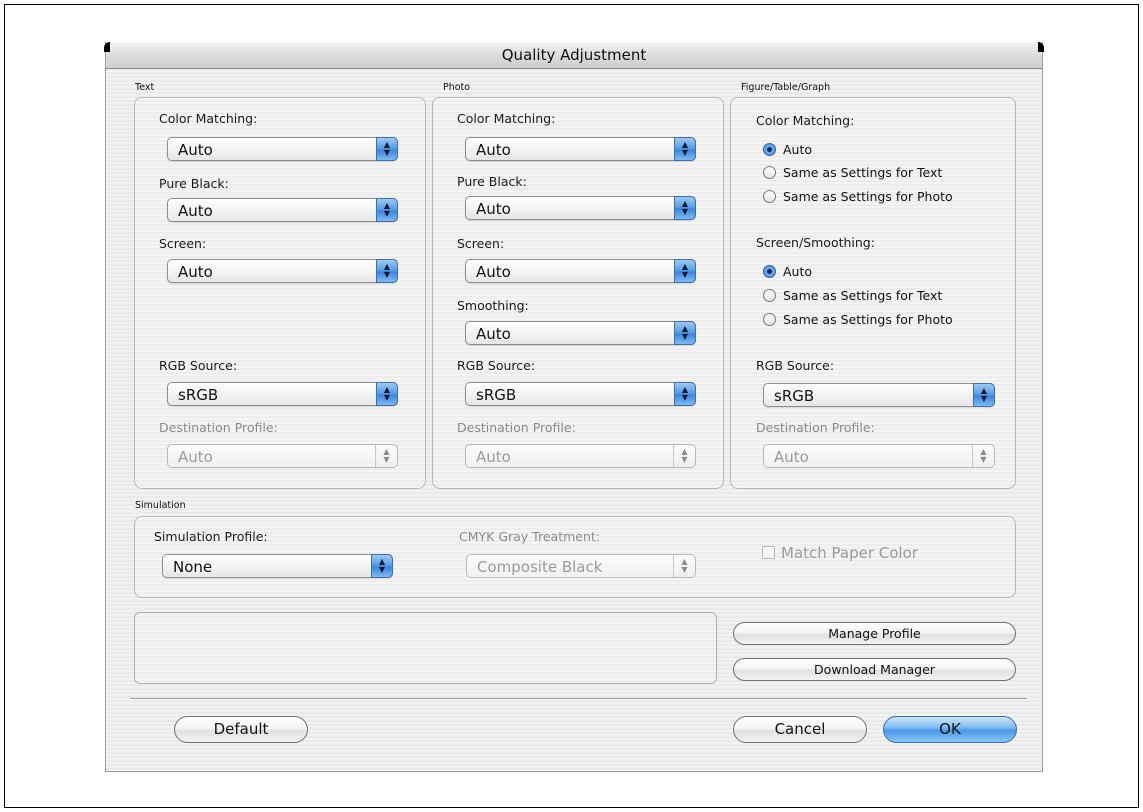 The width and height of the screenshot is (1143, 812). I want to click on figure-destination-profile-popup: Auto ▲ ▼, so click(879, 456).